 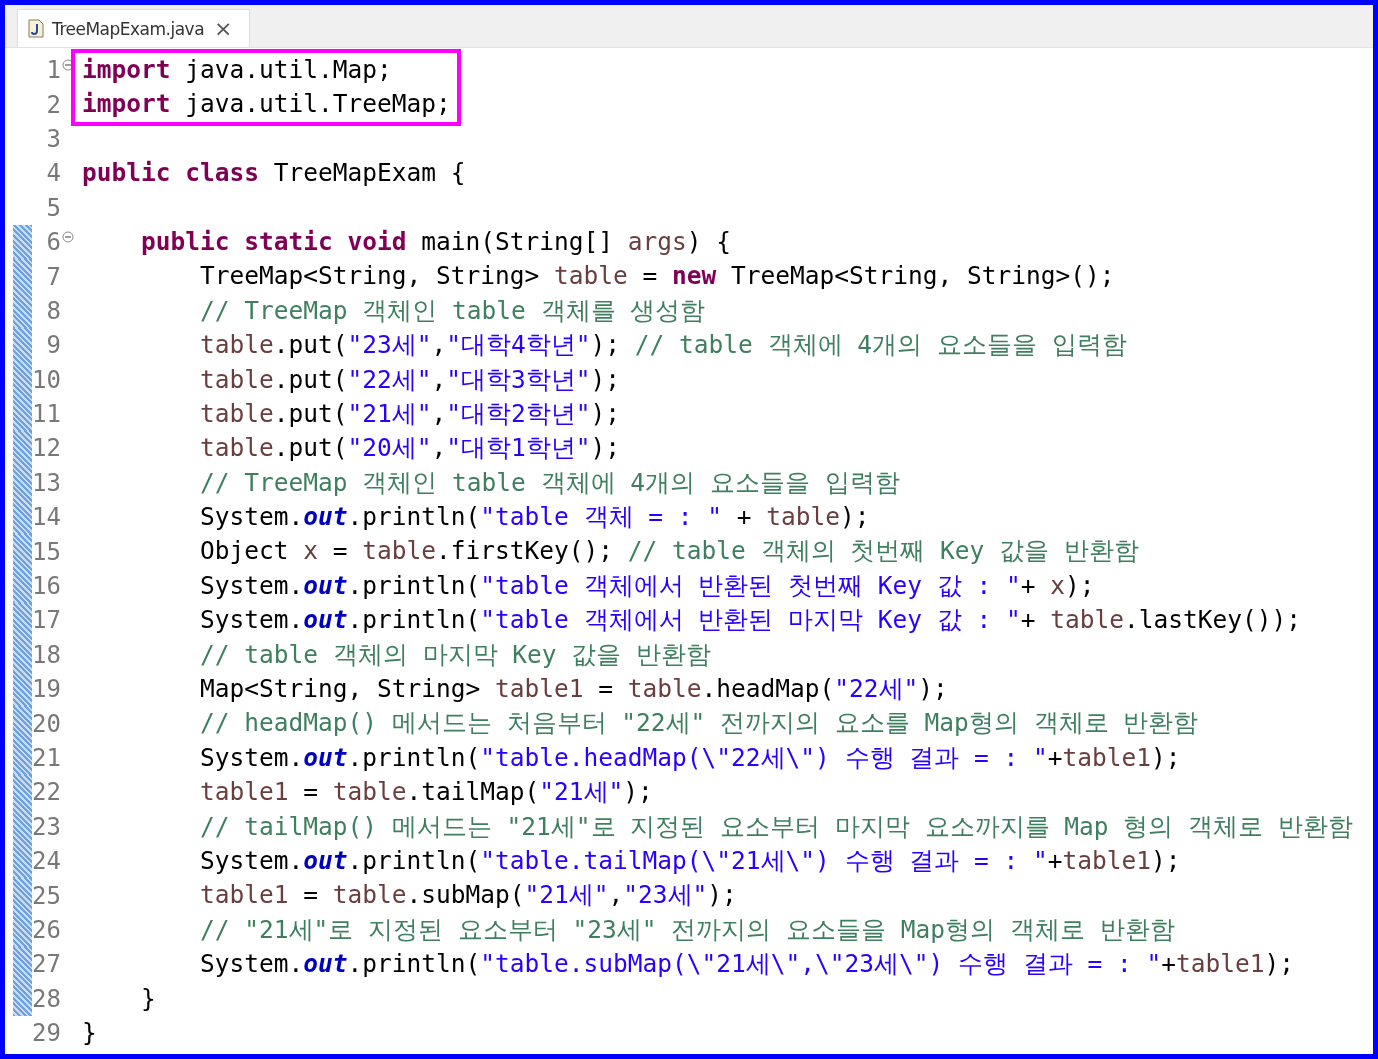 I want to click on line-number: 19, so click(x=46, y=689).